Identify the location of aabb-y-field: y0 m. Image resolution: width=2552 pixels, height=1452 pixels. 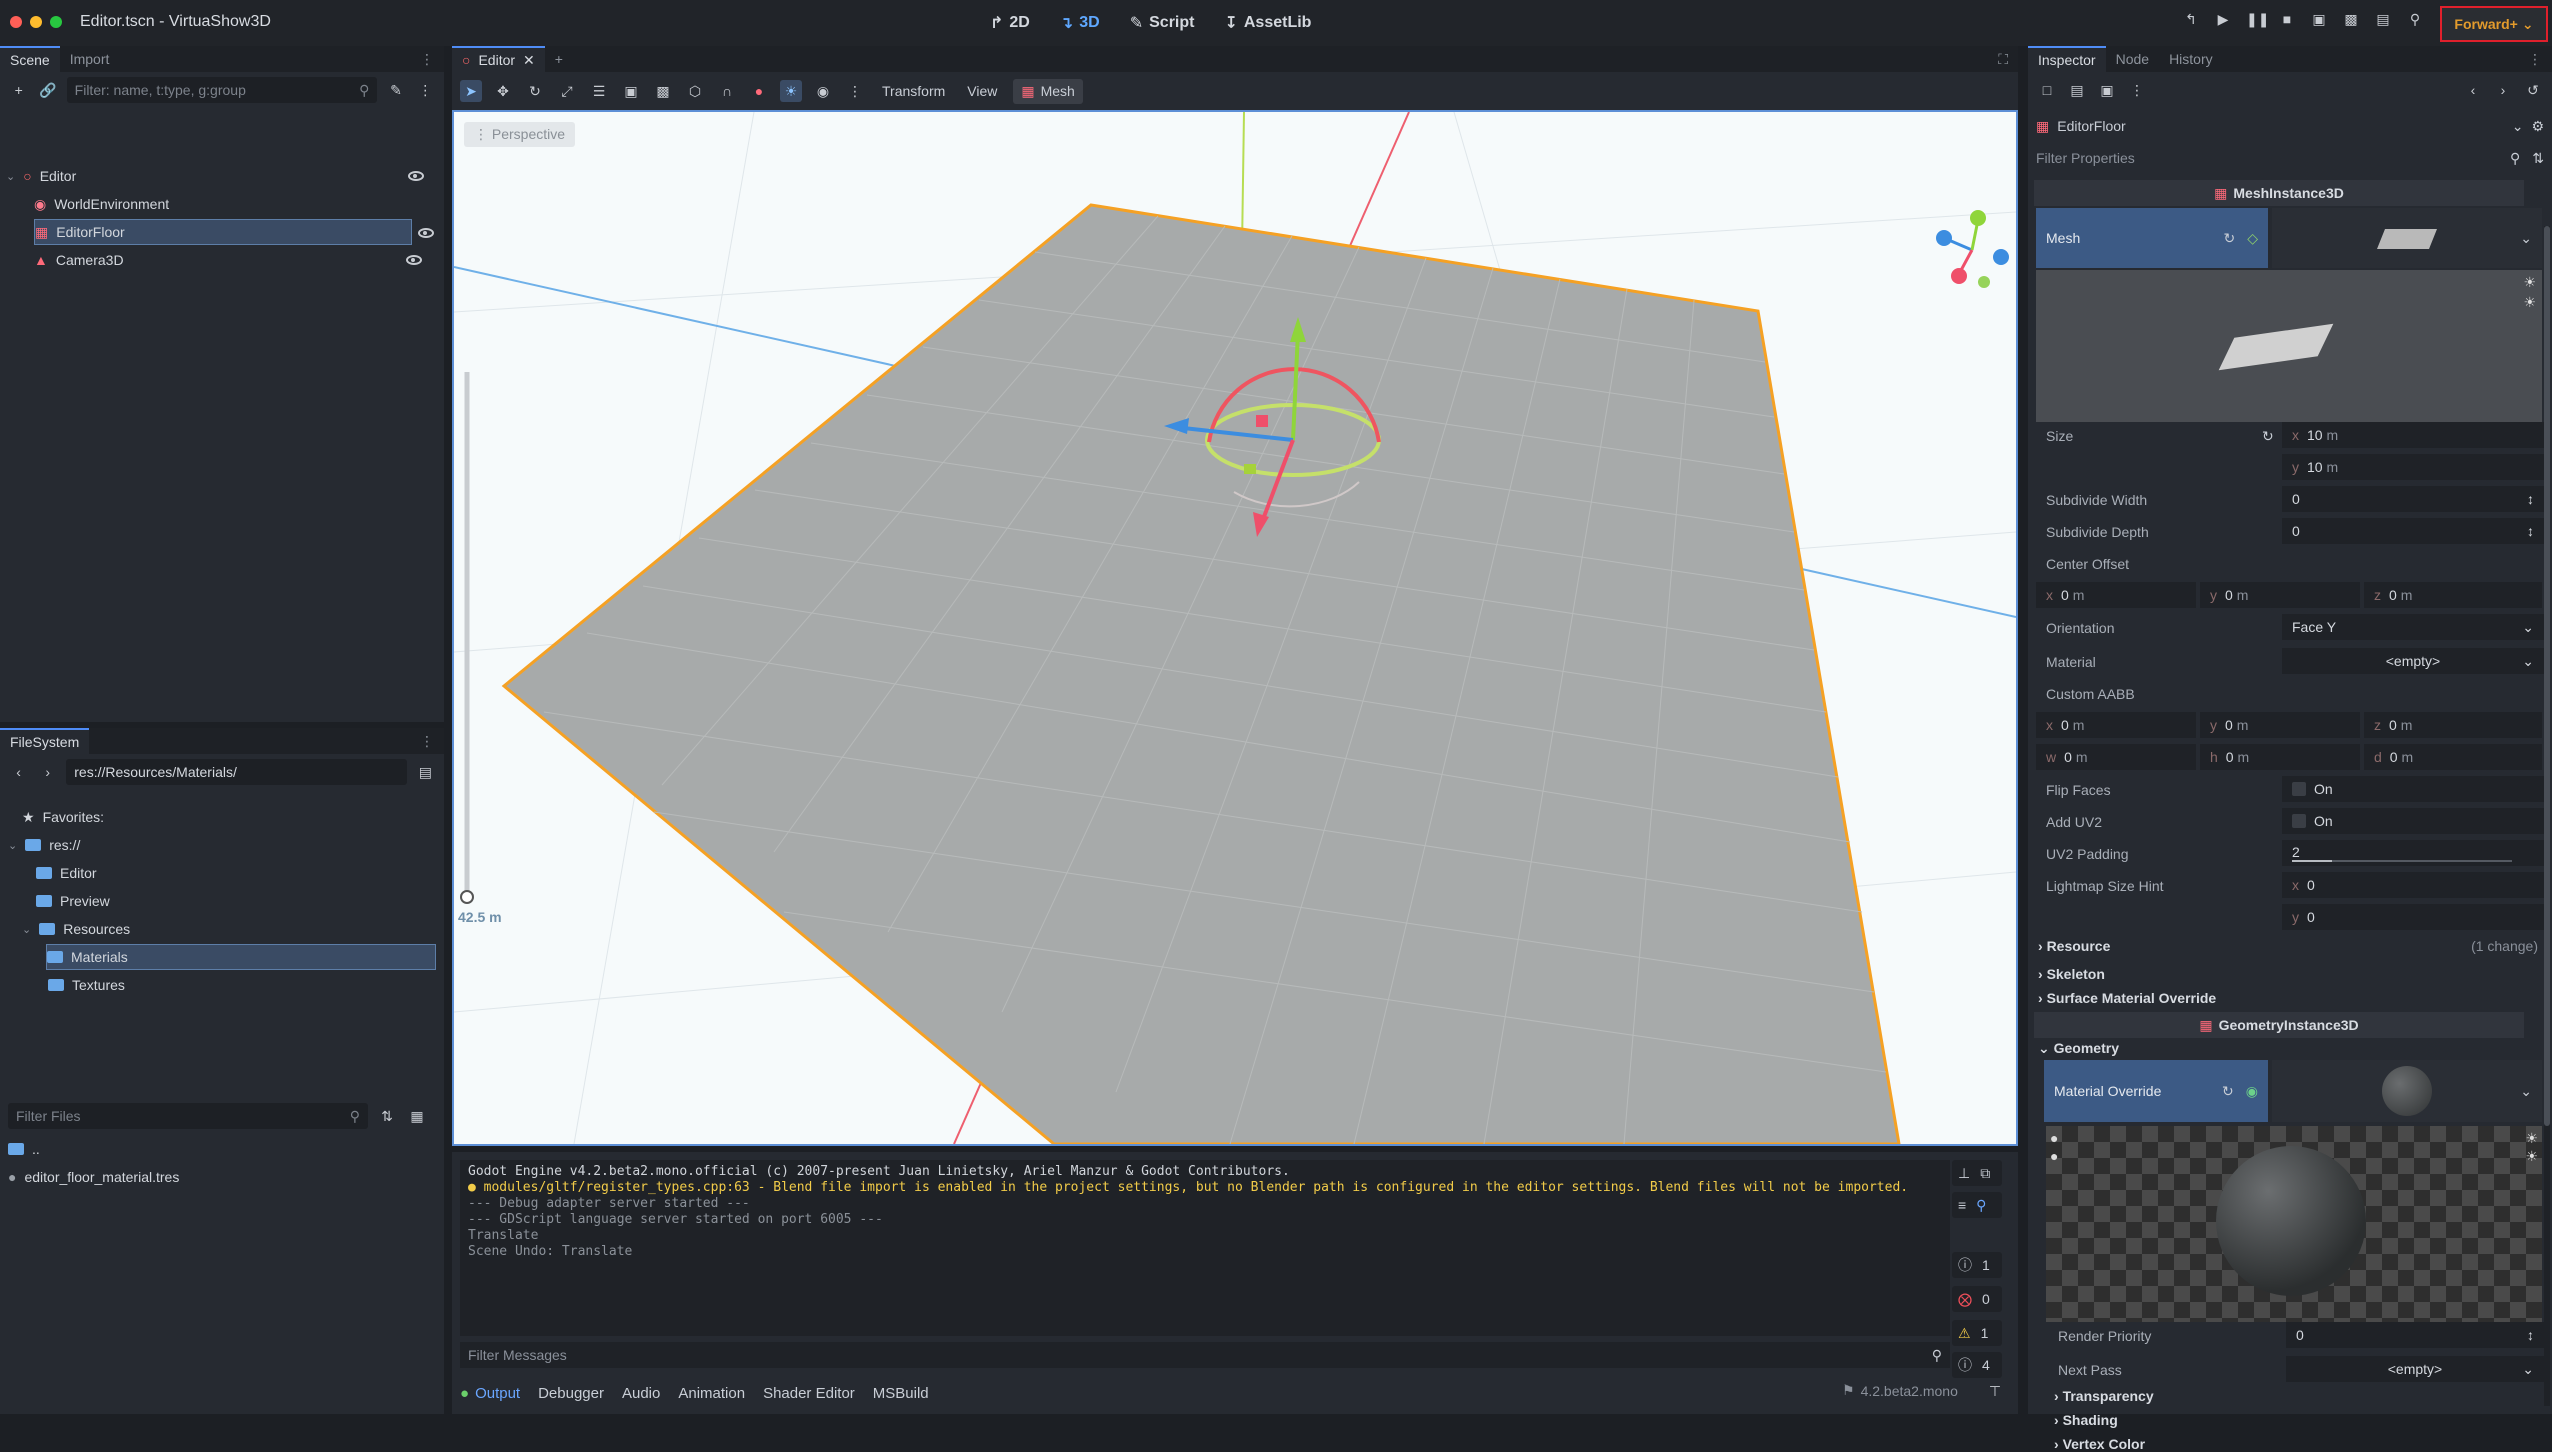
(2280, 725).